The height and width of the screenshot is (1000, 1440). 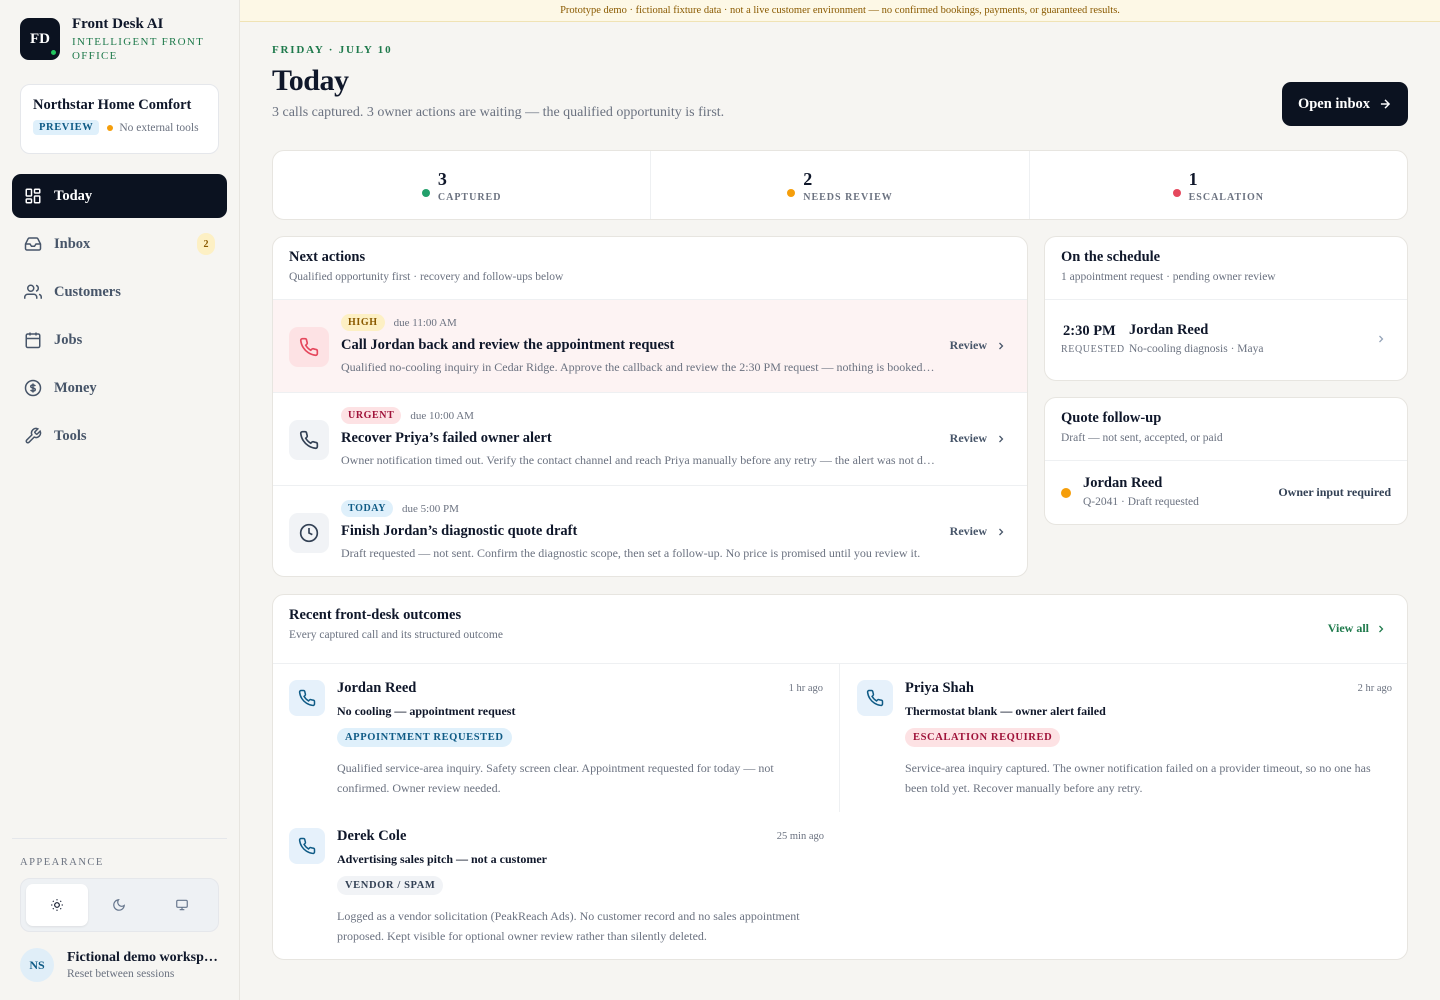 I want to click on caller-name: Jordan Reed, so click(x=377, y=688).